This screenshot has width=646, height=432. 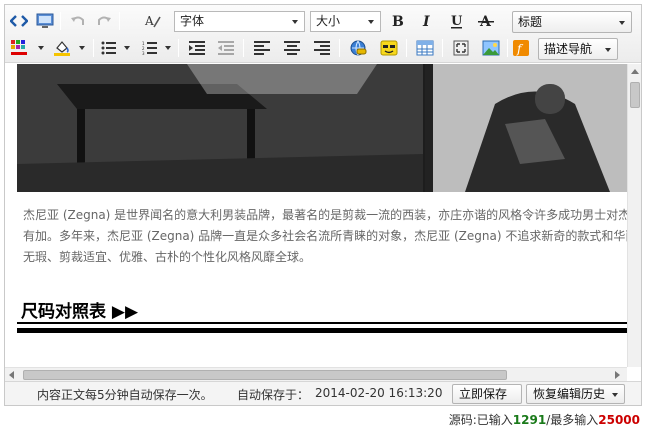 I want to click on undo-icon, so click(x=78, y=21).